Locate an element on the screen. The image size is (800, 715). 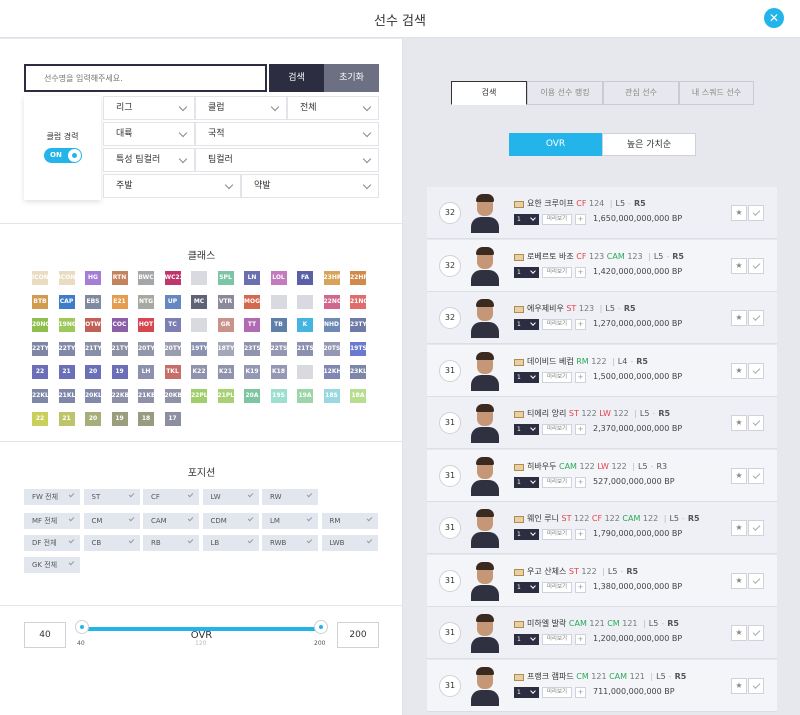
ovr-max-input: 200 is located at coordinates (358, 635).